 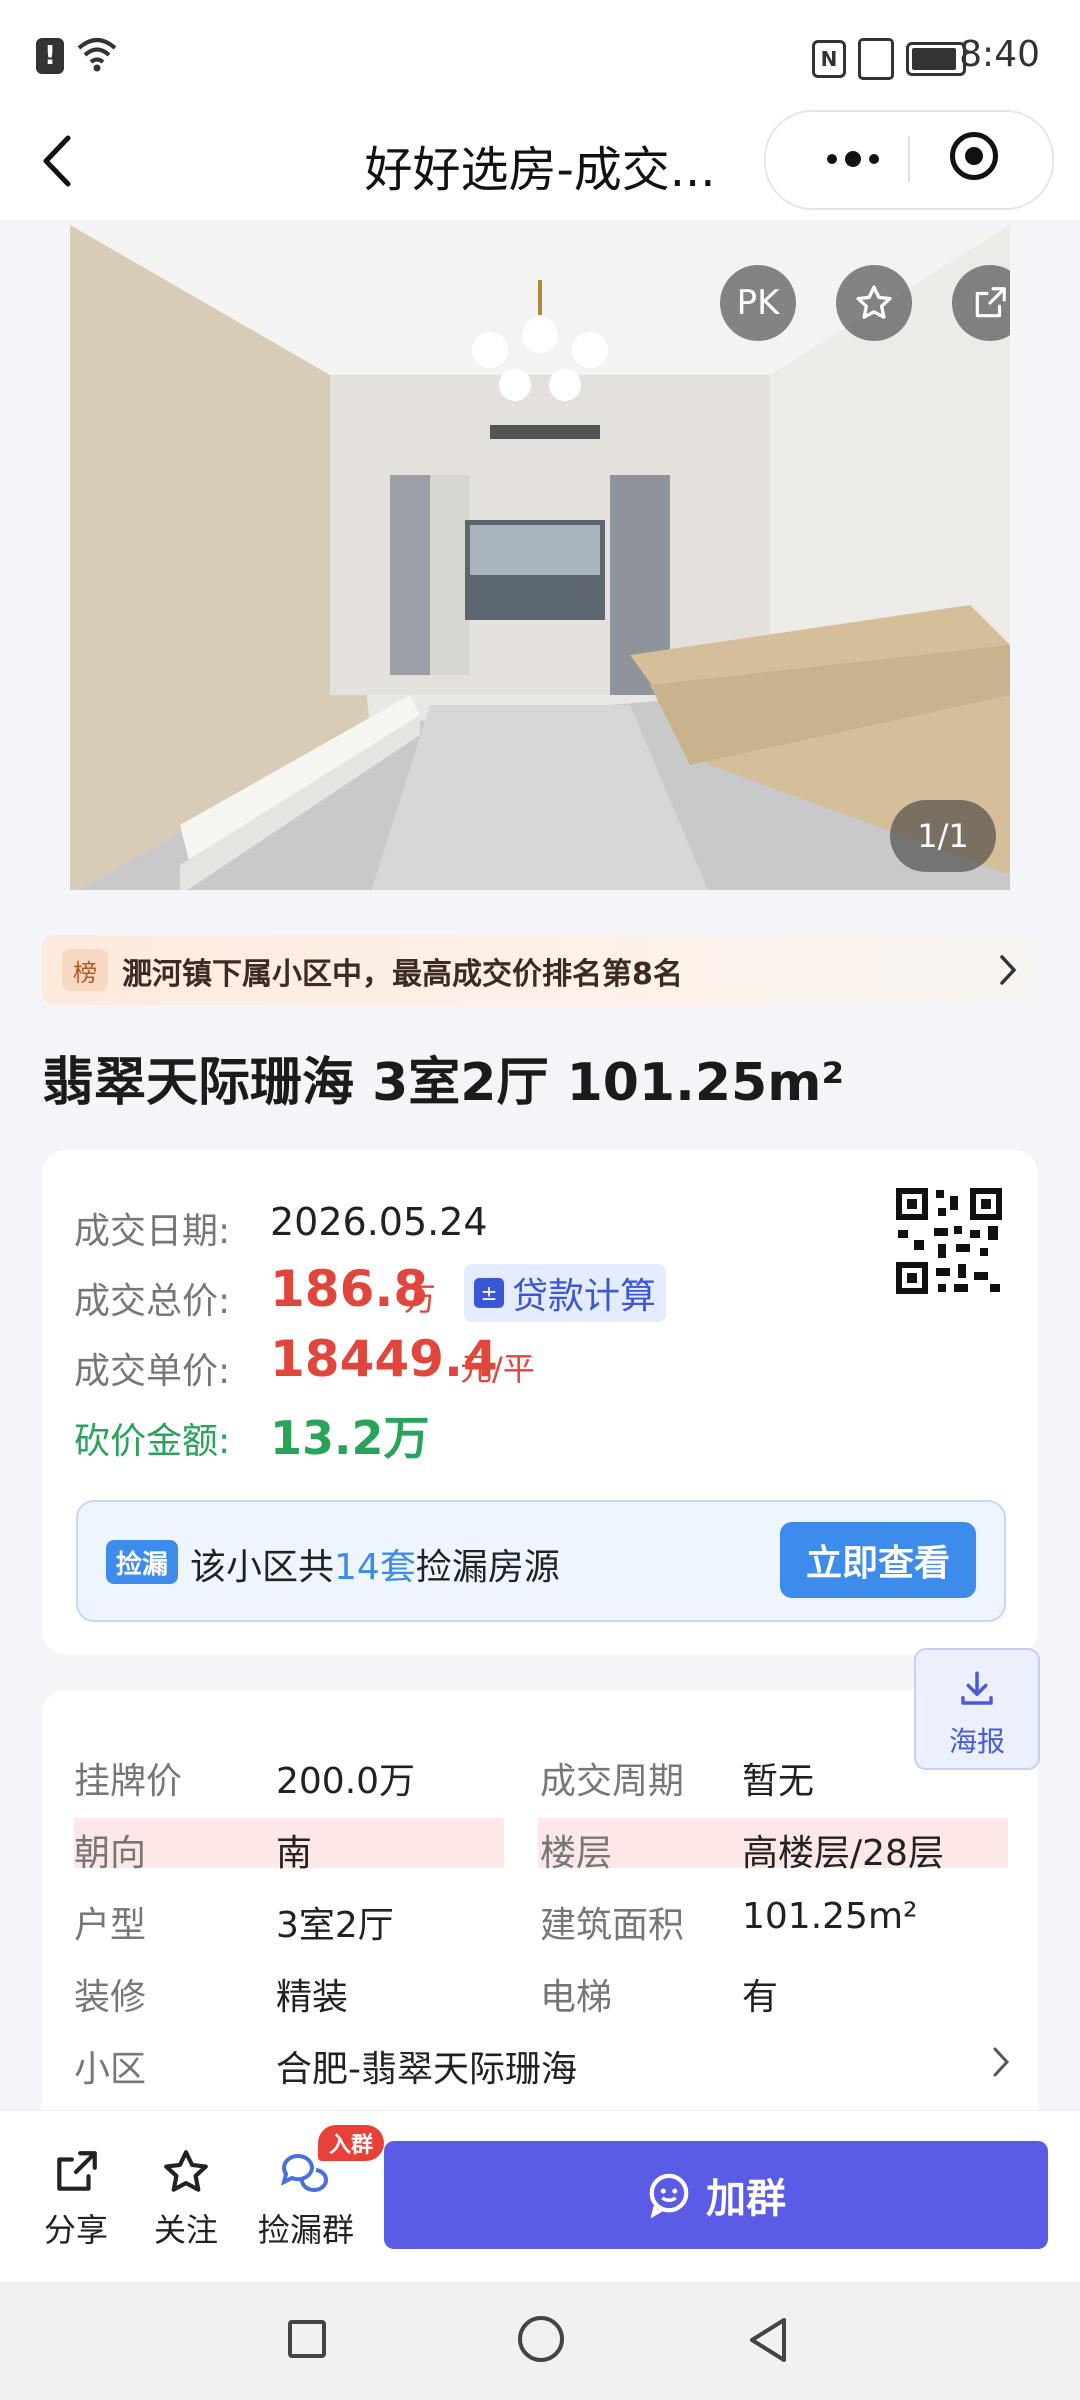 What do you see at coordinates (335, 1925) in the screenshot?
I see `detail-value: 3室2厅` at bounding box center [335, 1925].